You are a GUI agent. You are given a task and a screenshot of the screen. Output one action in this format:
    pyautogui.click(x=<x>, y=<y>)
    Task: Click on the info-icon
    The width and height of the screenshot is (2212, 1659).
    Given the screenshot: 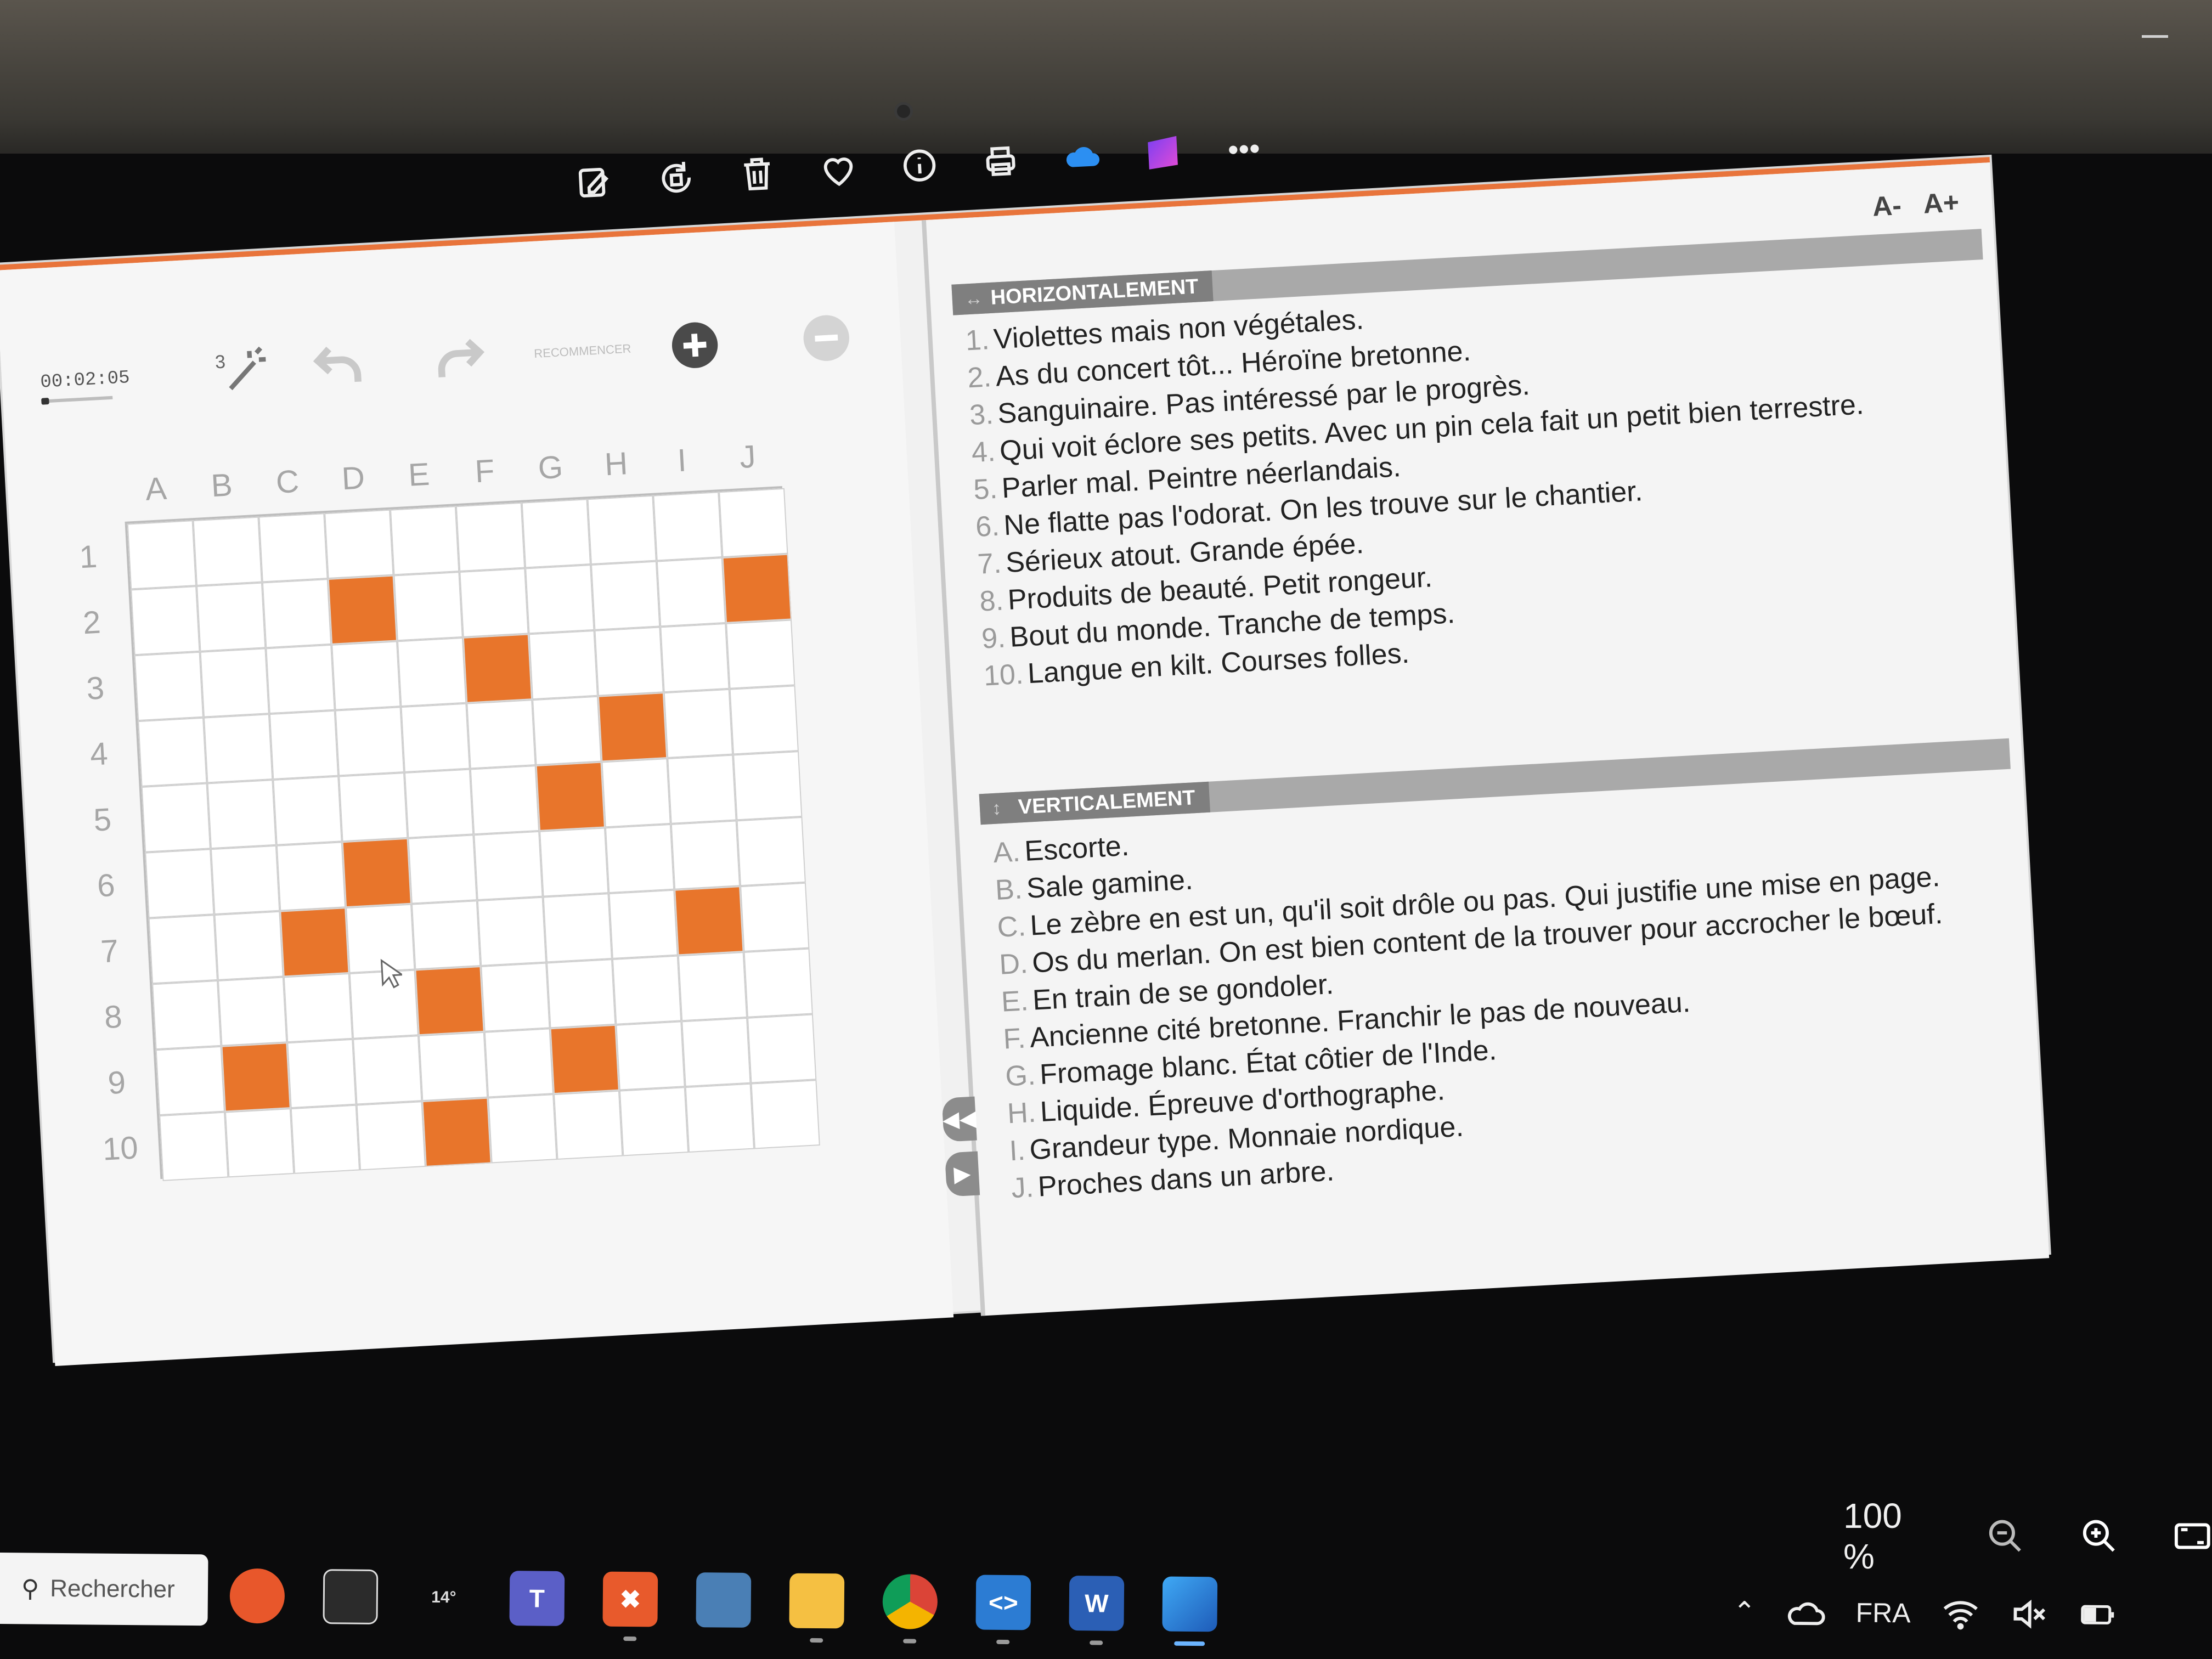 What is the action you would take?
    pyautogui.click(x=920, y=165)
    